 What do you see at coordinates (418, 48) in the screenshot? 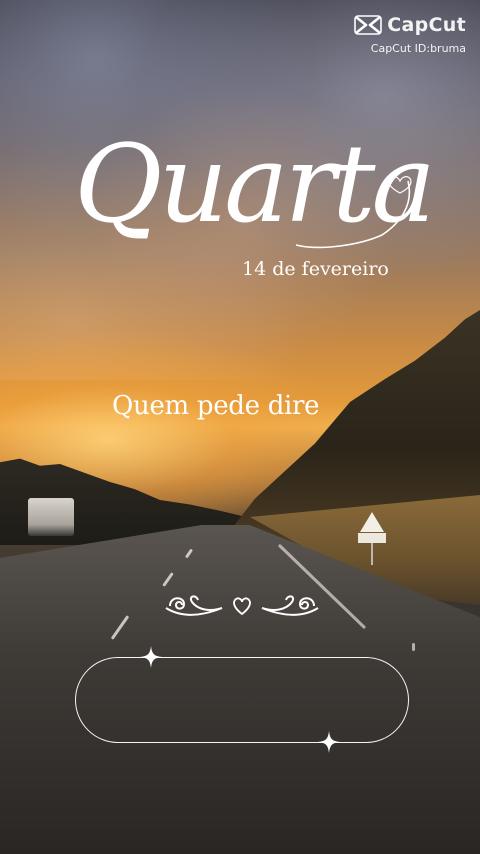
I see `watermark-id: CapCut ID:bruma` at bounding box center [418, 48].